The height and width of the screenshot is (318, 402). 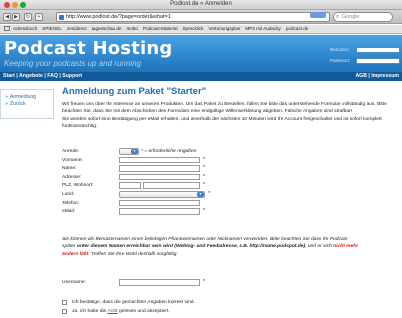 I want to click on site-slogan: Keeping your podcasts up and running, so click(x=72, y=63).